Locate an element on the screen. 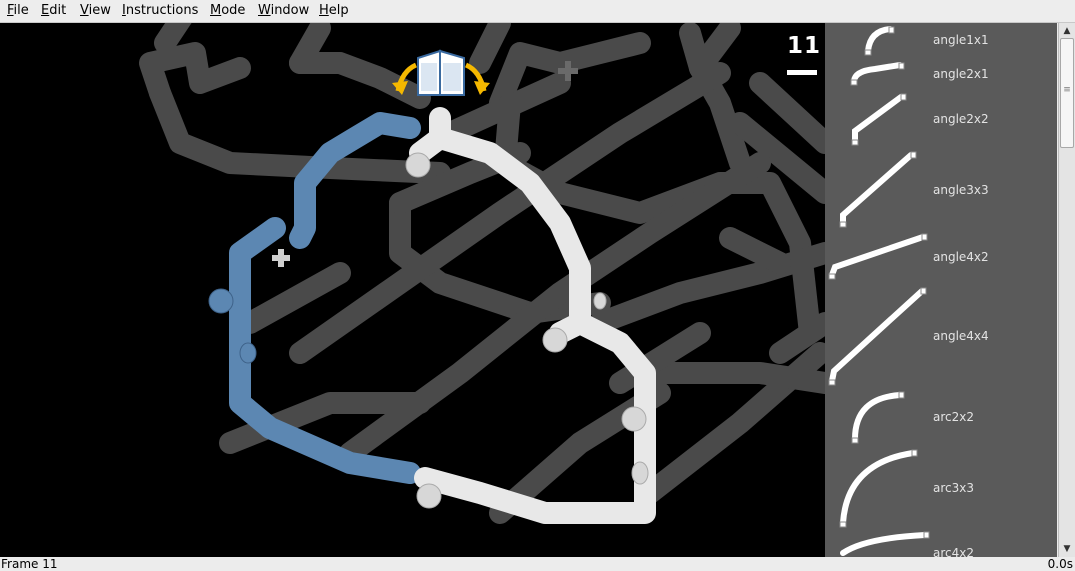 Image resolution: width=1075 pixels, height=571 pixels. small-cross-pegs is located at coordinates (281, 258).